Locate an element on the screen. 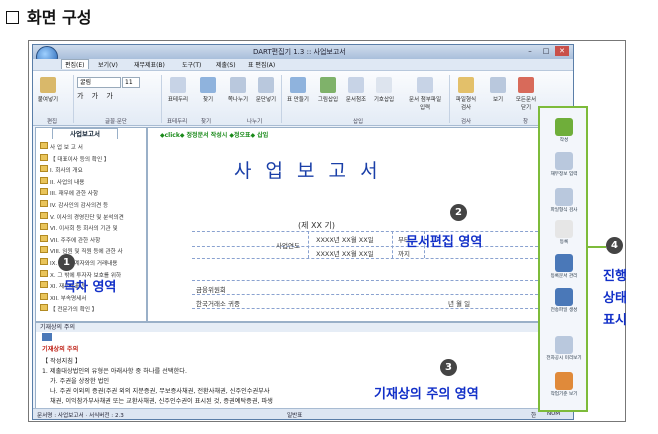 This screenshot has width=658, height=434. doc-reference-button: 문서첨조 is located at coordinates (356, 90).